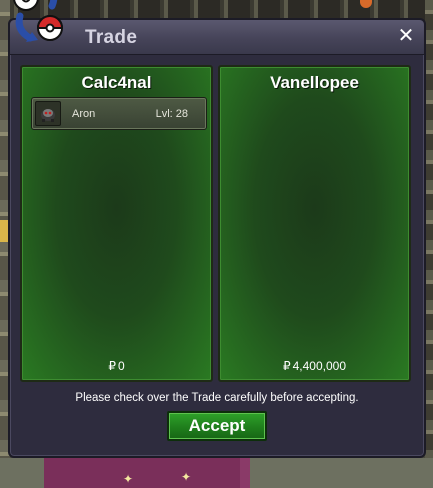 Image resolution: width=433 pixels, height=488 pixels. What do you see at coordinates (121, 366) in the screenshot?
I see `money-amount: 0` at bounding box center [121, 366].